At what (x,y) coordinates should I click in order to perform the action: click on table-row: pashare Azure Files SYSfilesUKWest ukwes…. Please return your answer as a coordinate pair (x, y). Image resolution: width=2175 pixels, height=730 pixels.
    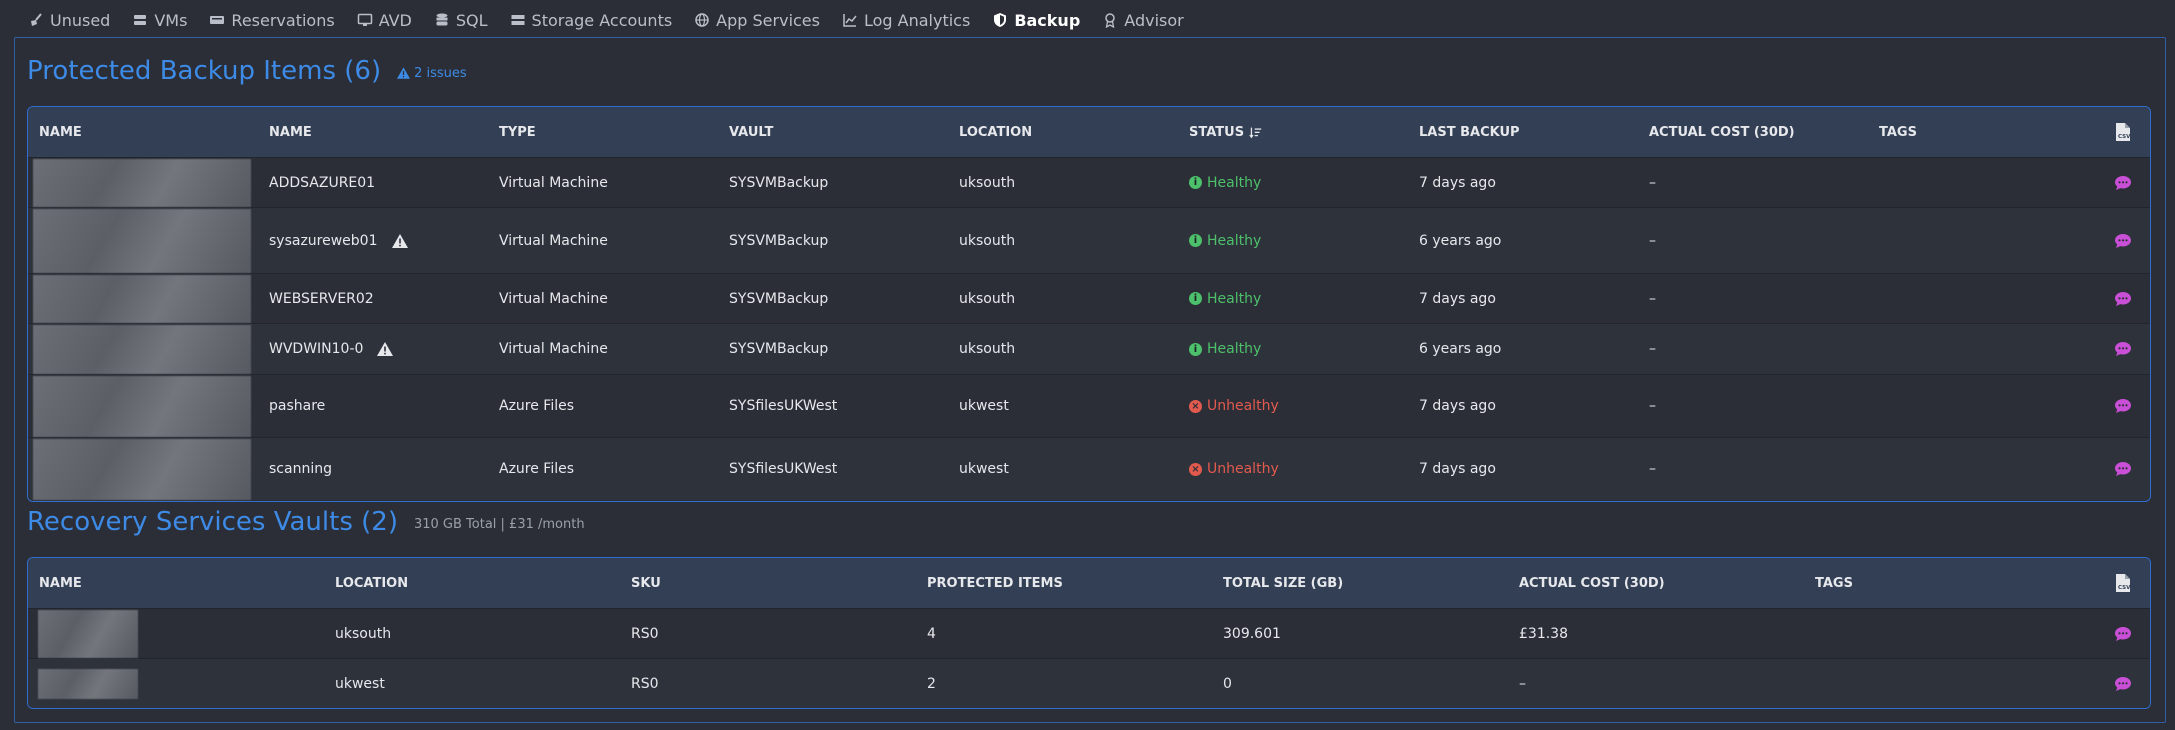
    Looking at the image, I should click on (1089, 405).